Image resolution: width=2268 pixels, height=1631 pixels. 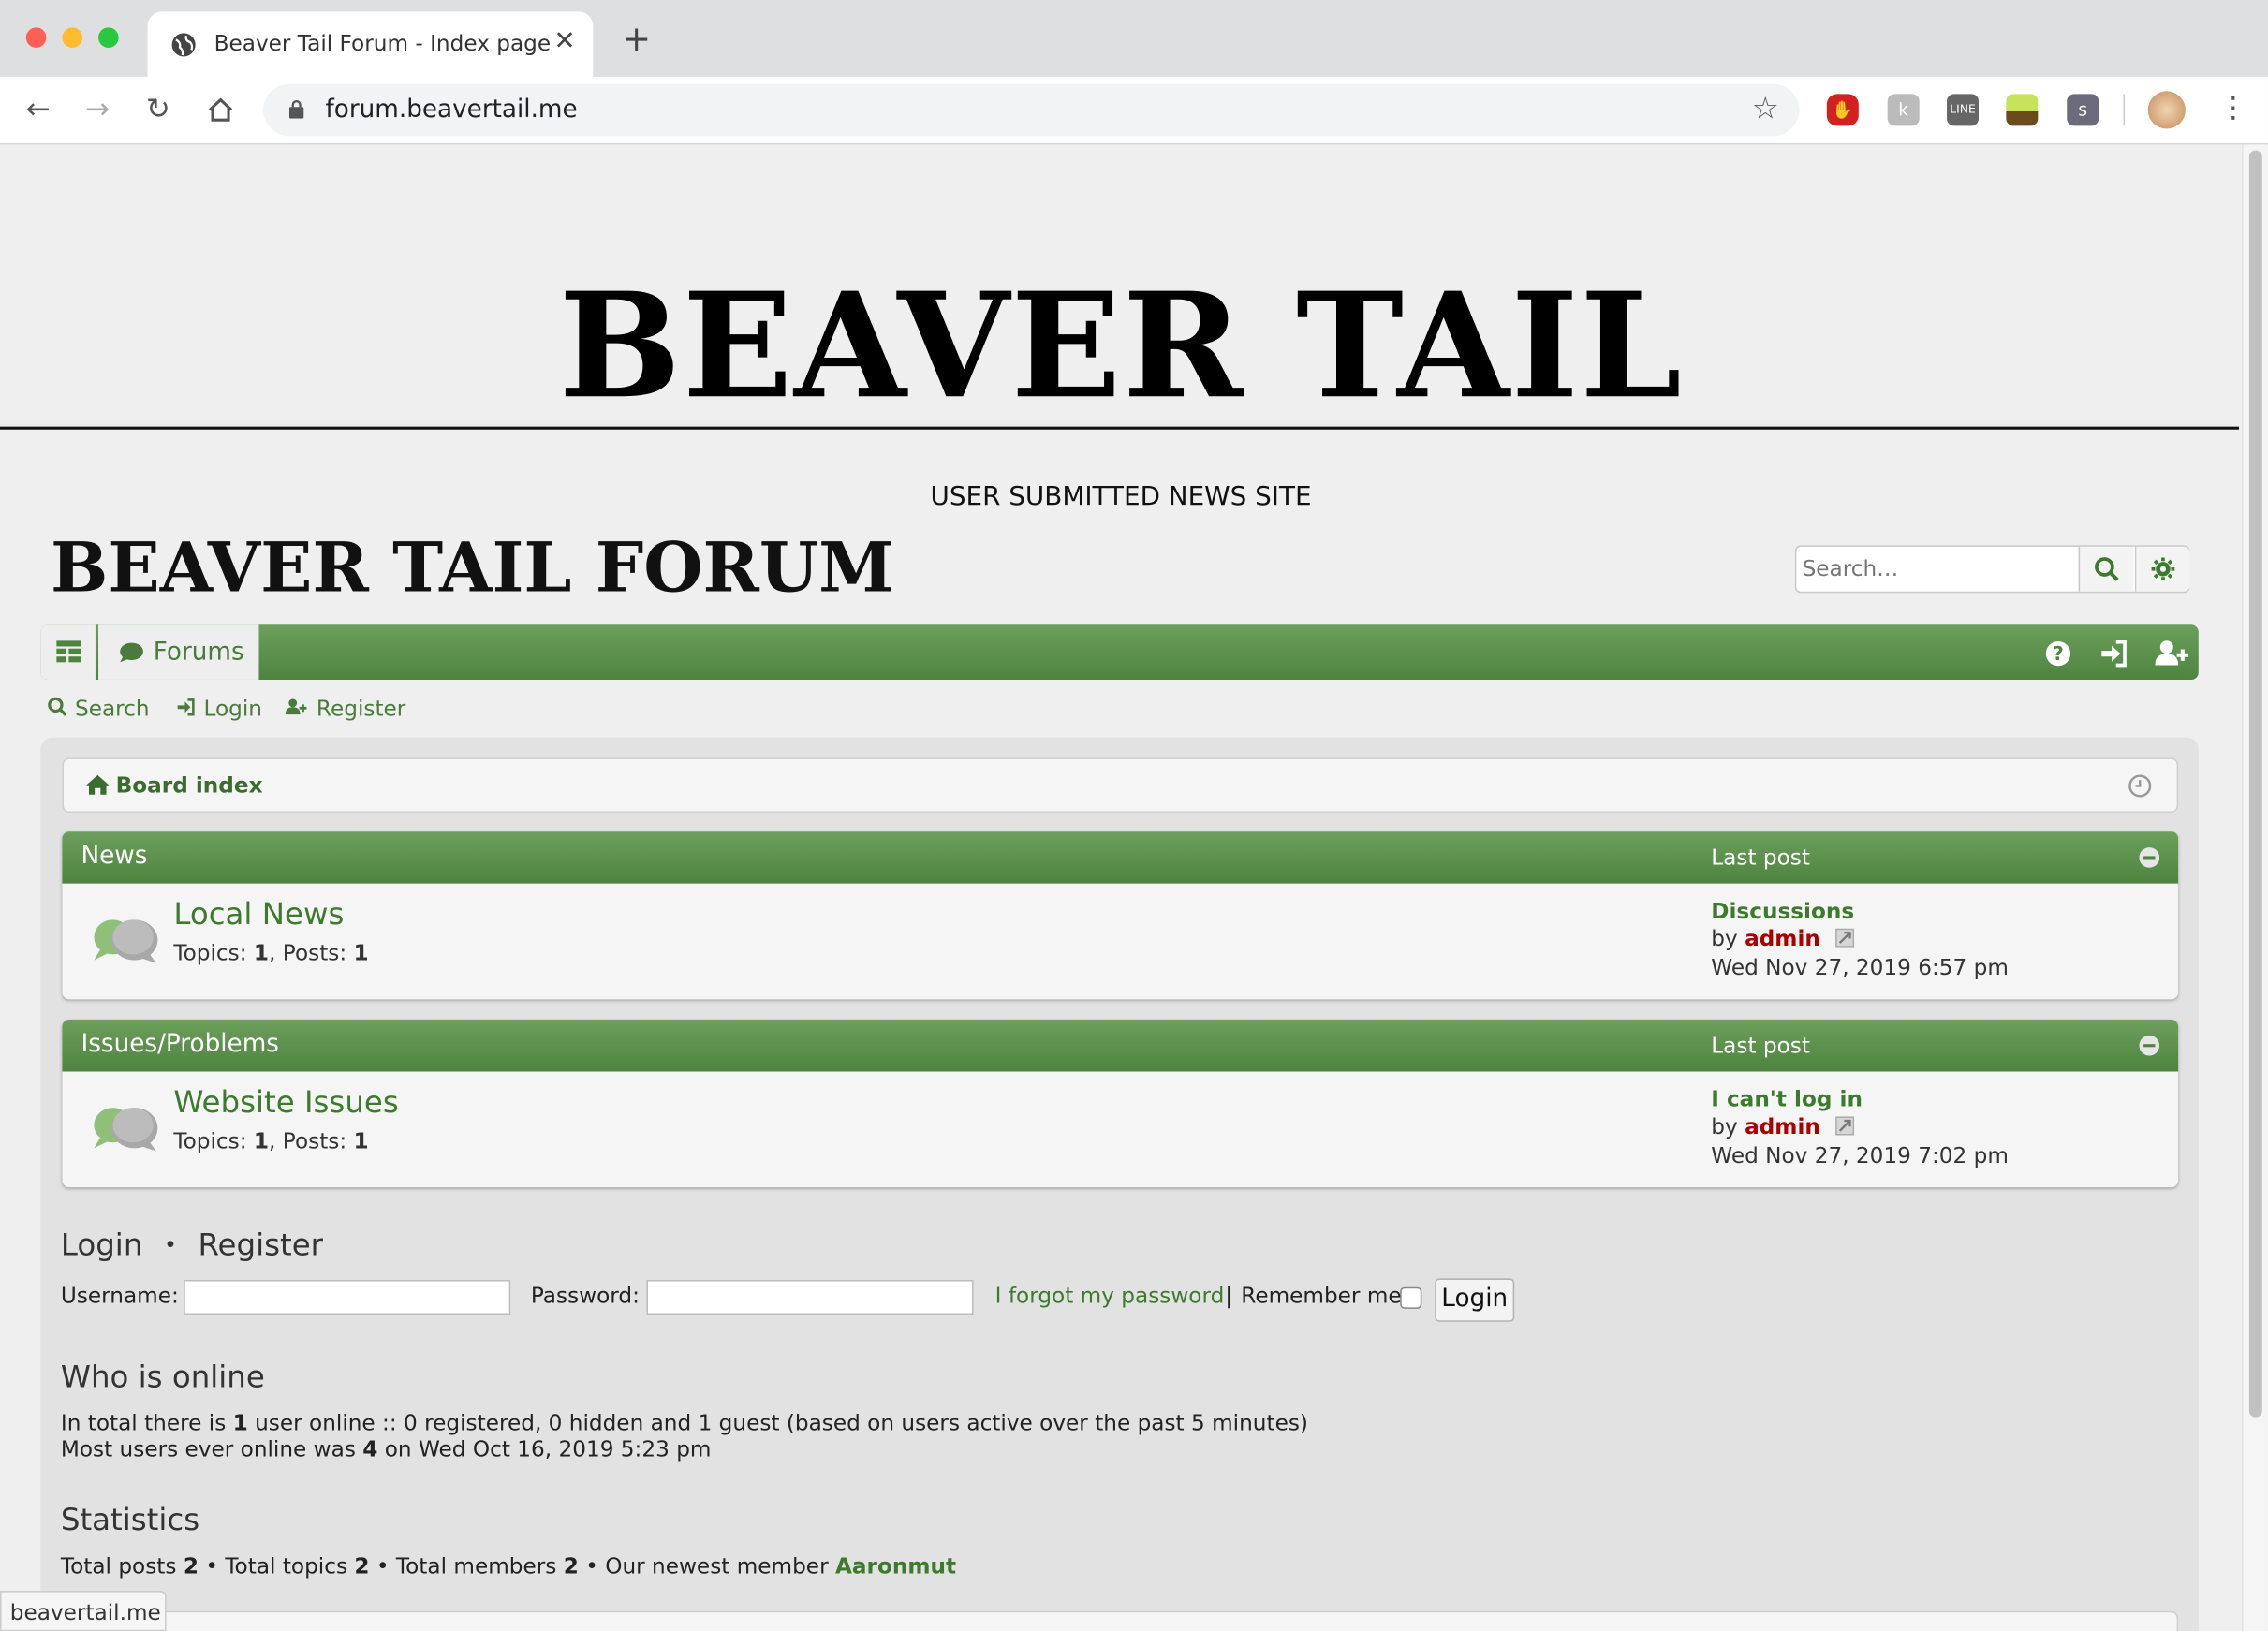 I want to click on new-tab-button: +, so click(x=636, y=39).